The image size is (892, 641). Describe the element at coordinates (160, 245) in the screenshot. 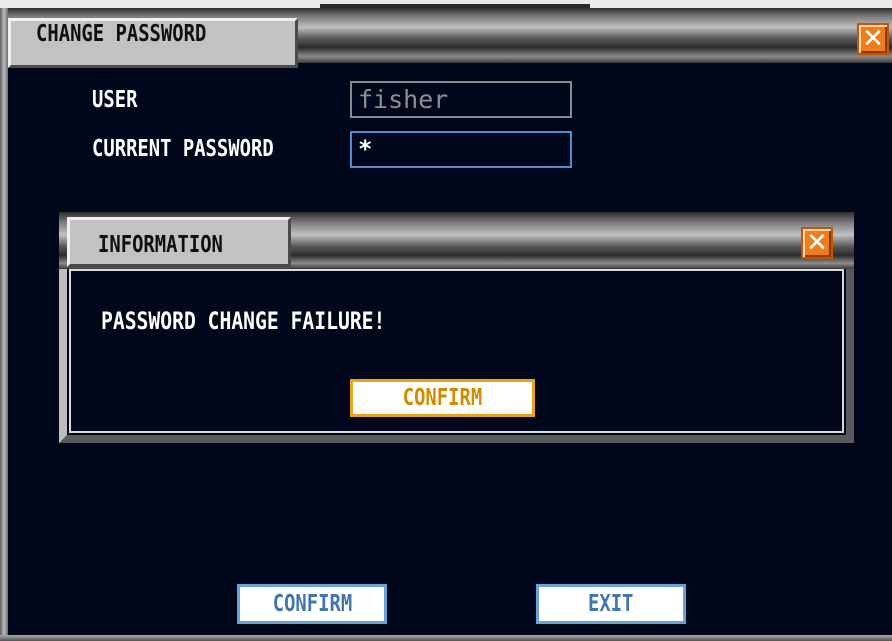

I see `information-title: INFORMATION` at that location.